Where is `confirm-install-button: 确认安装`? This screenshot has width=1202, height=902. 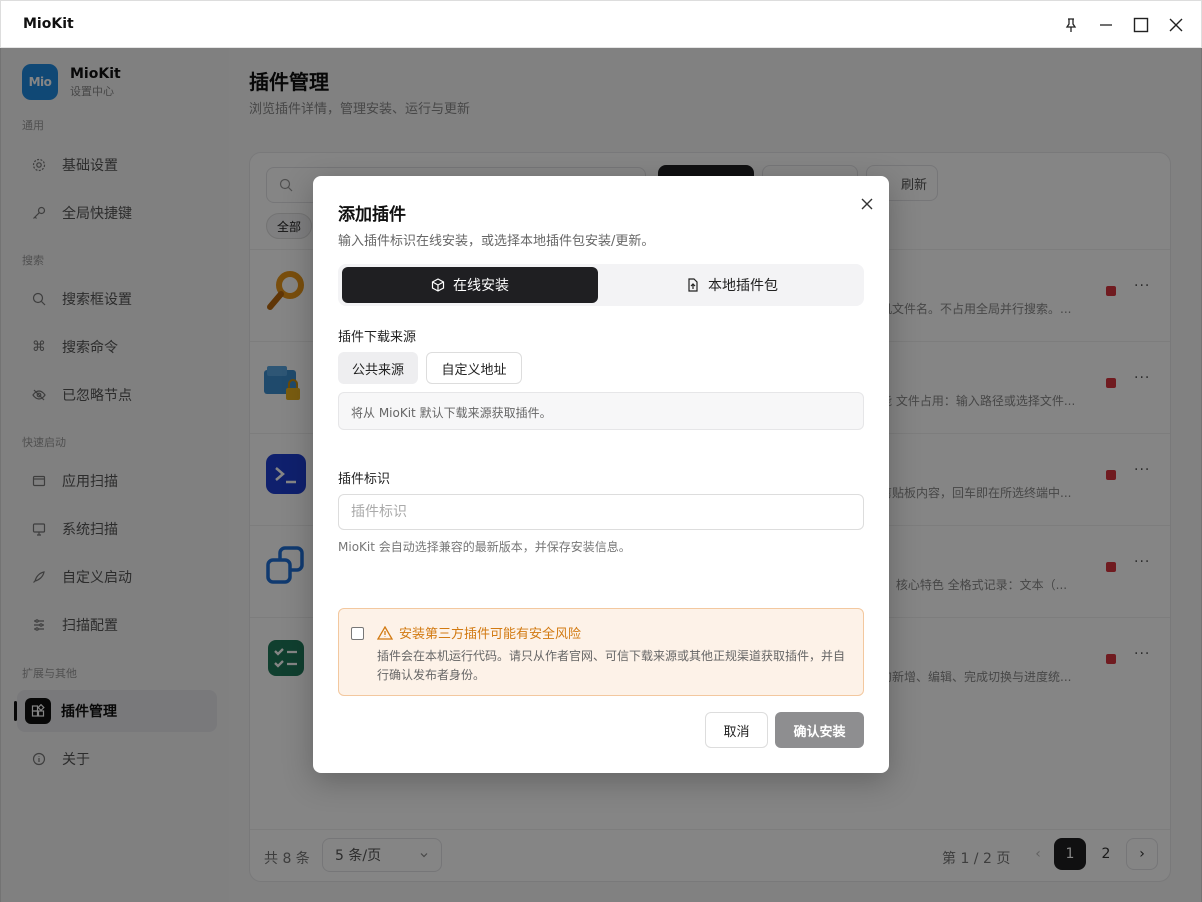
confirm-install-button: 确认安装 is located at coordinates (819, 730).